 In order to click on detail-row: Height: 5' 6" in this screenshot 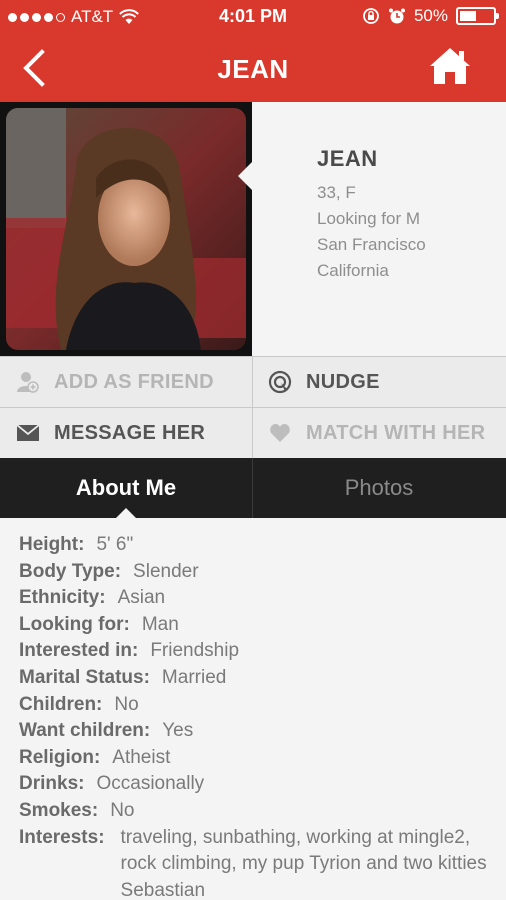, I will do `click(259, 545)`.